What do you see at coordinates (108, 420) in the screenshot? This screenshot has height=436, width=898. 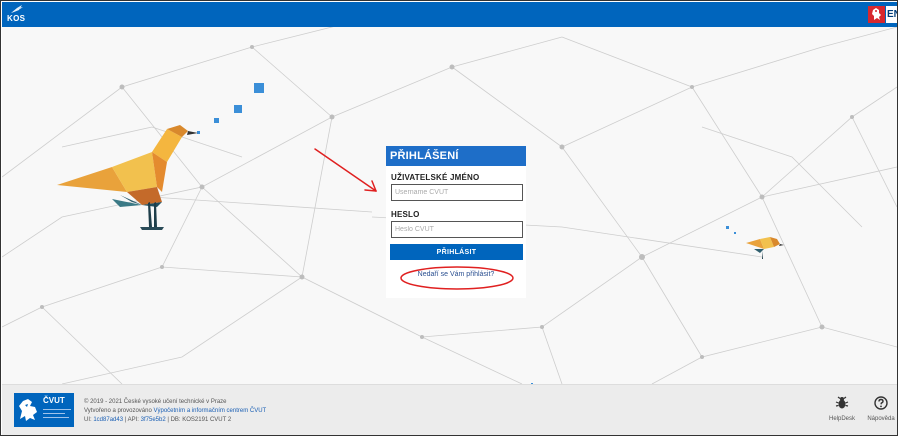 I see `build-ui-value: 1cd87ad43` at bounding box center [108, 420].